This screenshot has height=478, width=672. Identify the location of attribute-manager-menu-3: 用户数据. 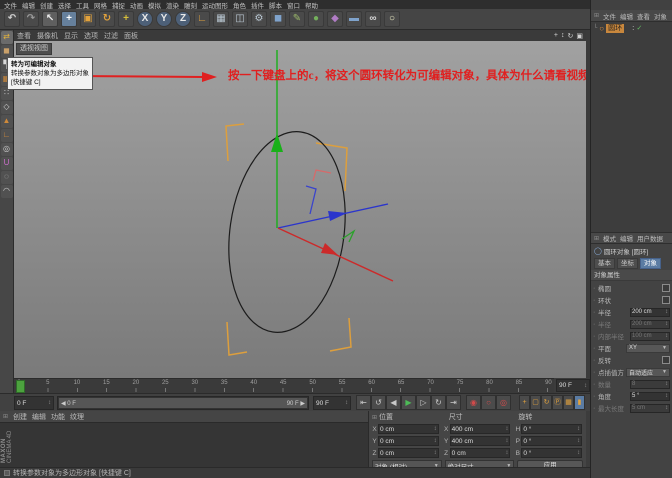
(650, 238).